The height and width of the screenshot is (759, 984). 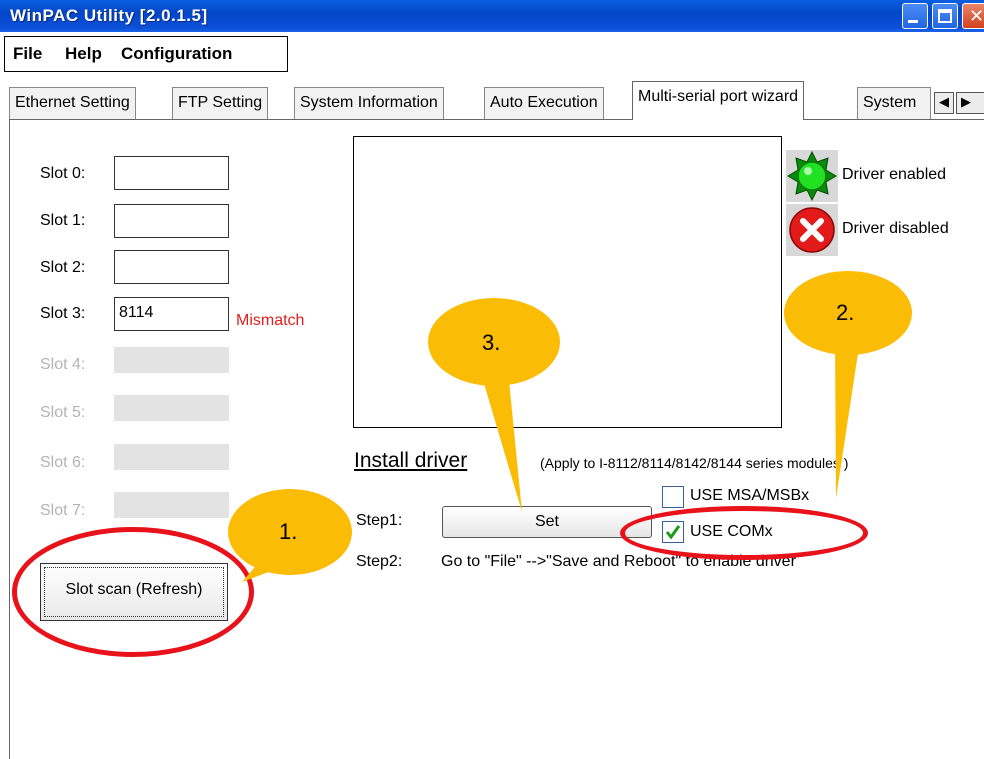 I want to click on arrow-left-icon: ◀, so click(x=944, y=102).